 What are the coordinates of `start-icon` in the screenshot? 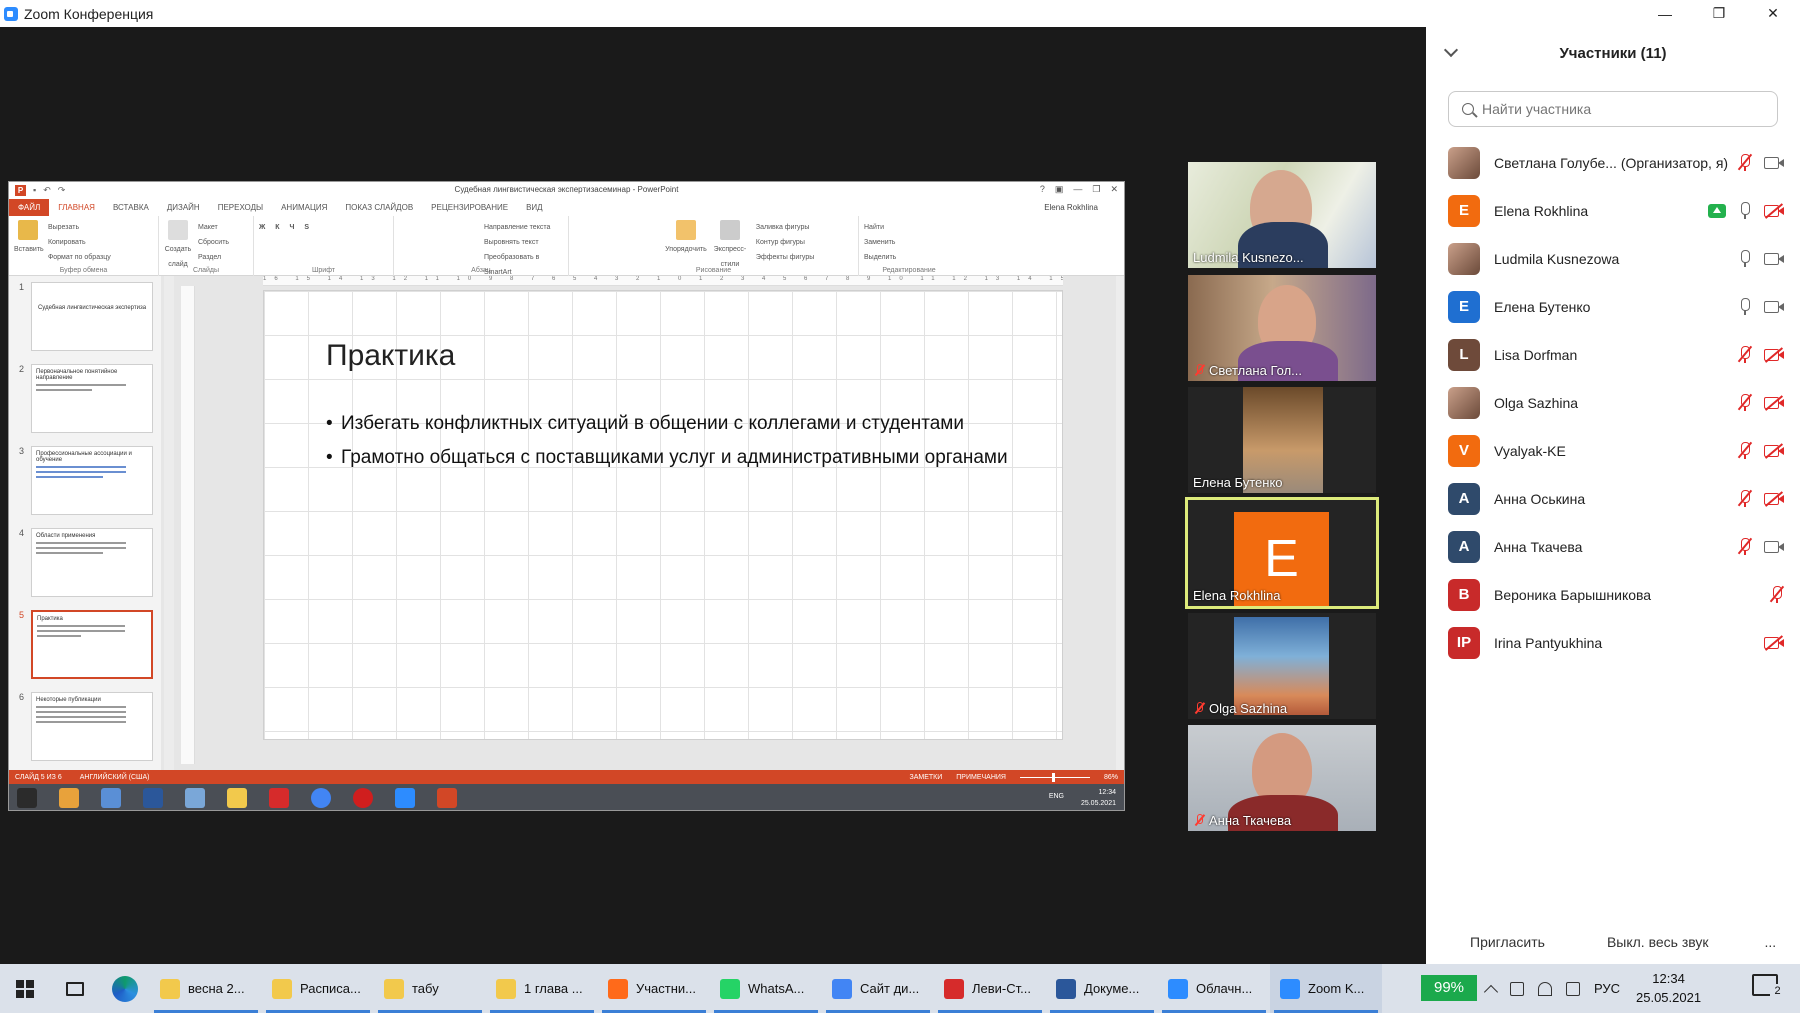 It's located at (27, 798).